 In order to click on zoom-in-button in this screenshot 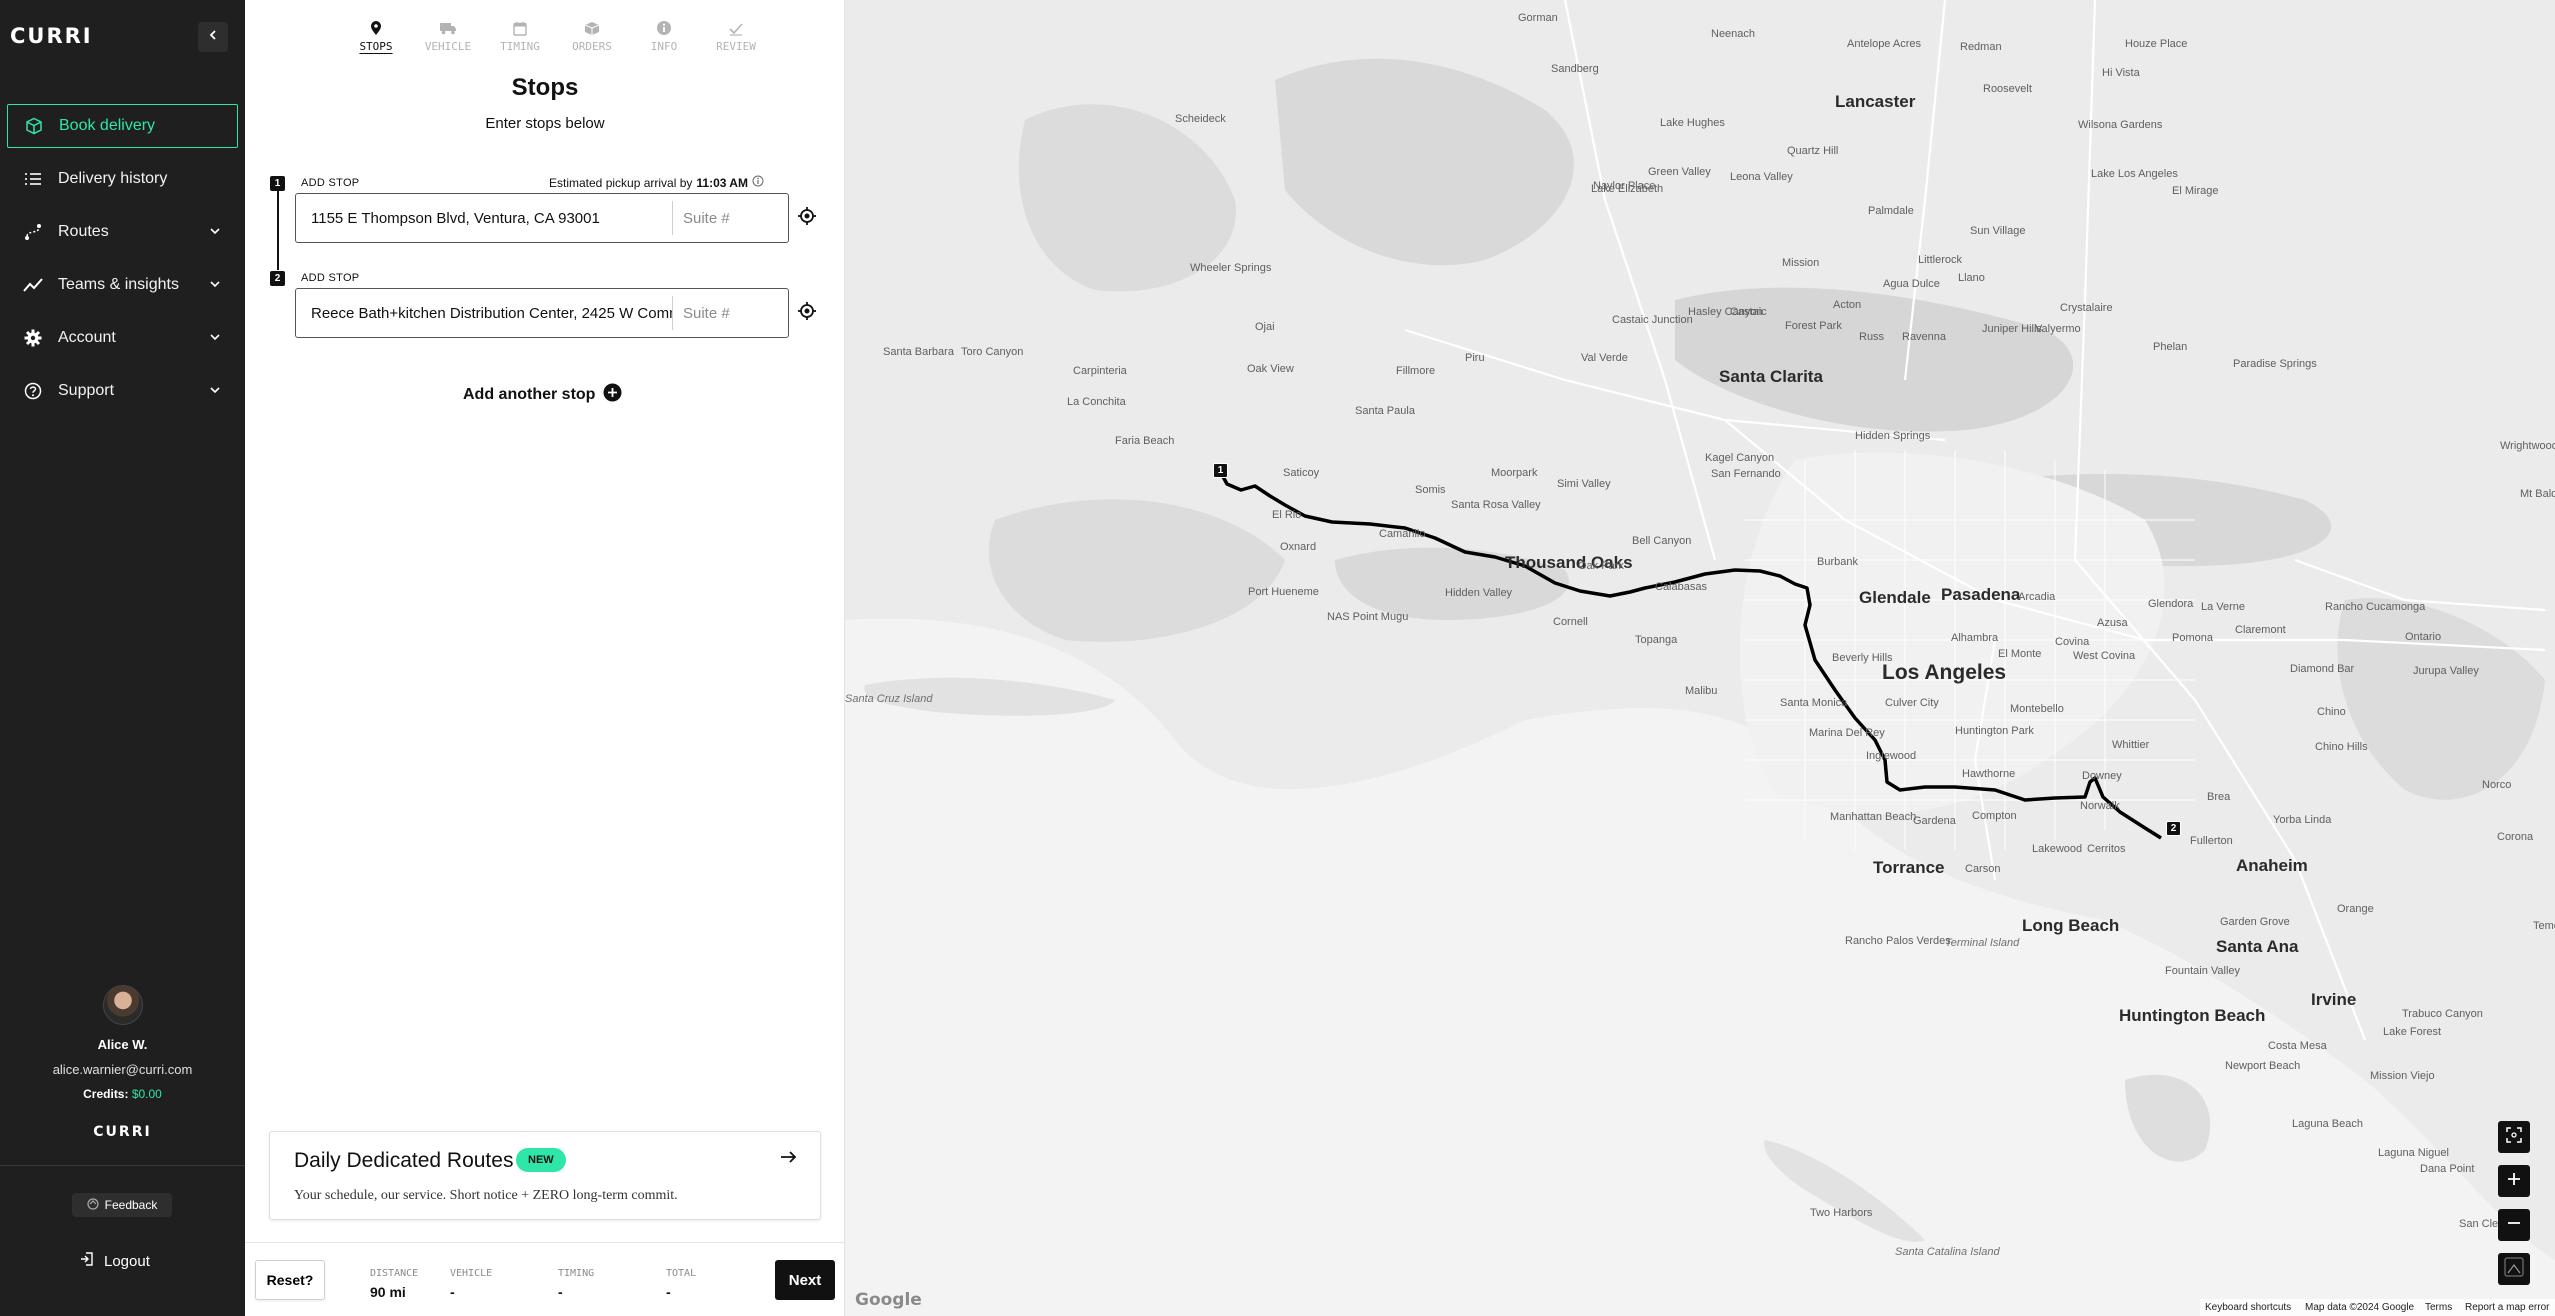, I will do `click(2514, 1181)`.